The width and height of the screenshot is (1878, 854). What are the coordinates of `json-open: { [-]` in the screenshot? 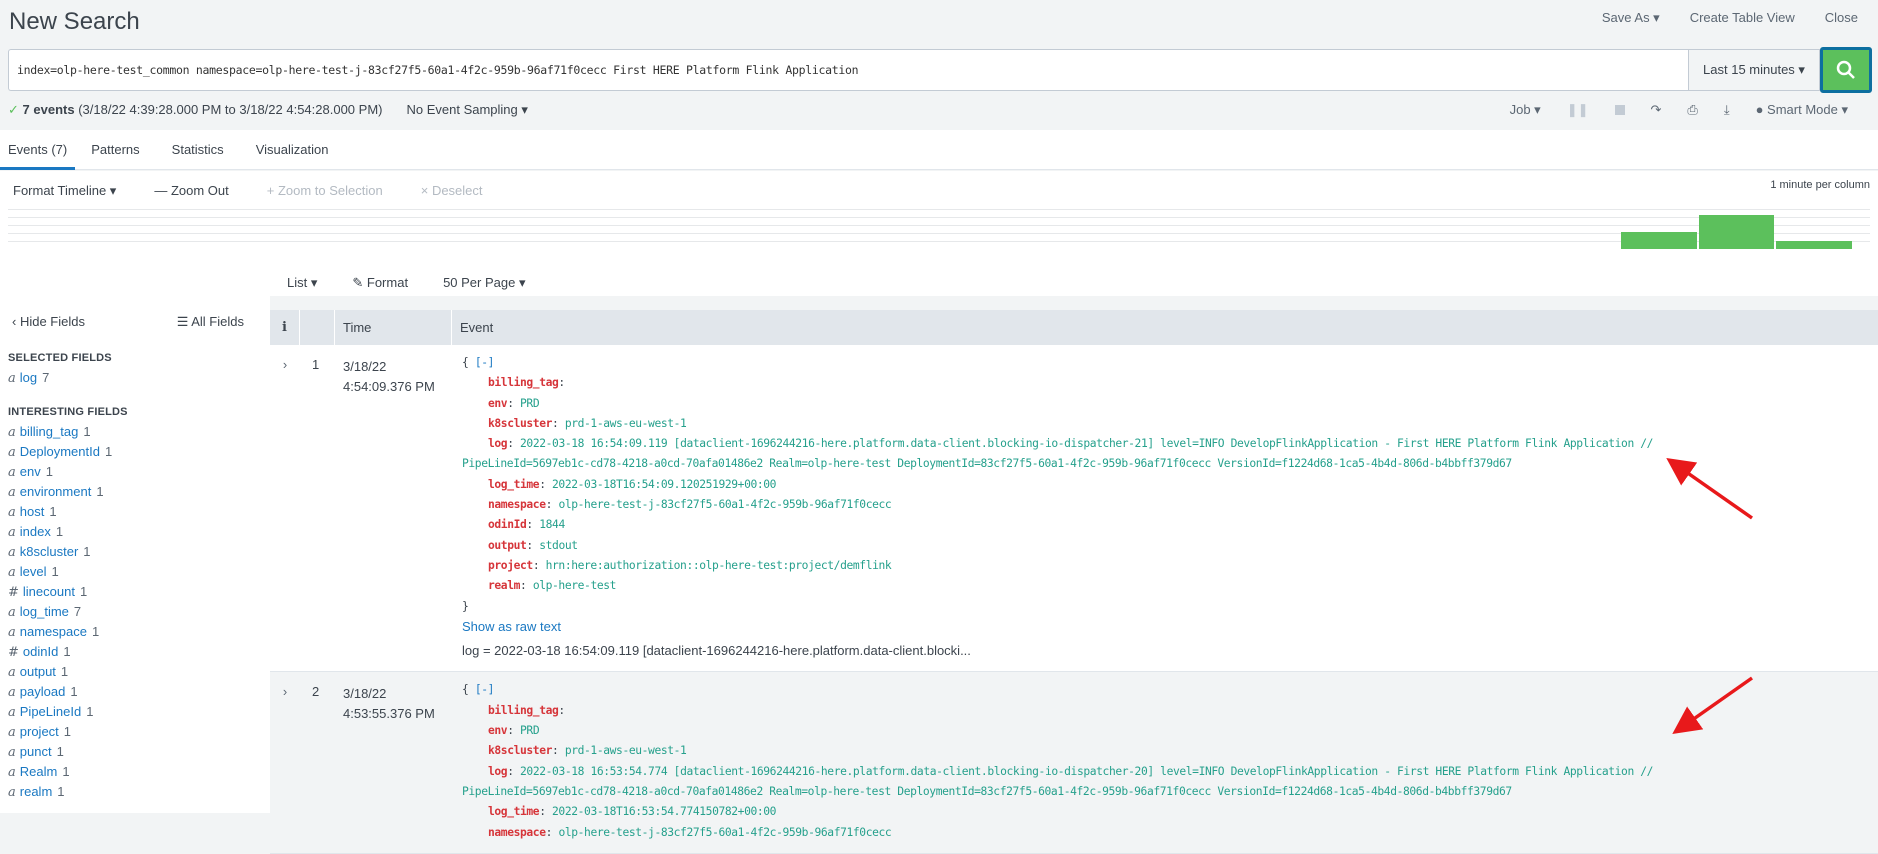 It's located at (1165, 690).